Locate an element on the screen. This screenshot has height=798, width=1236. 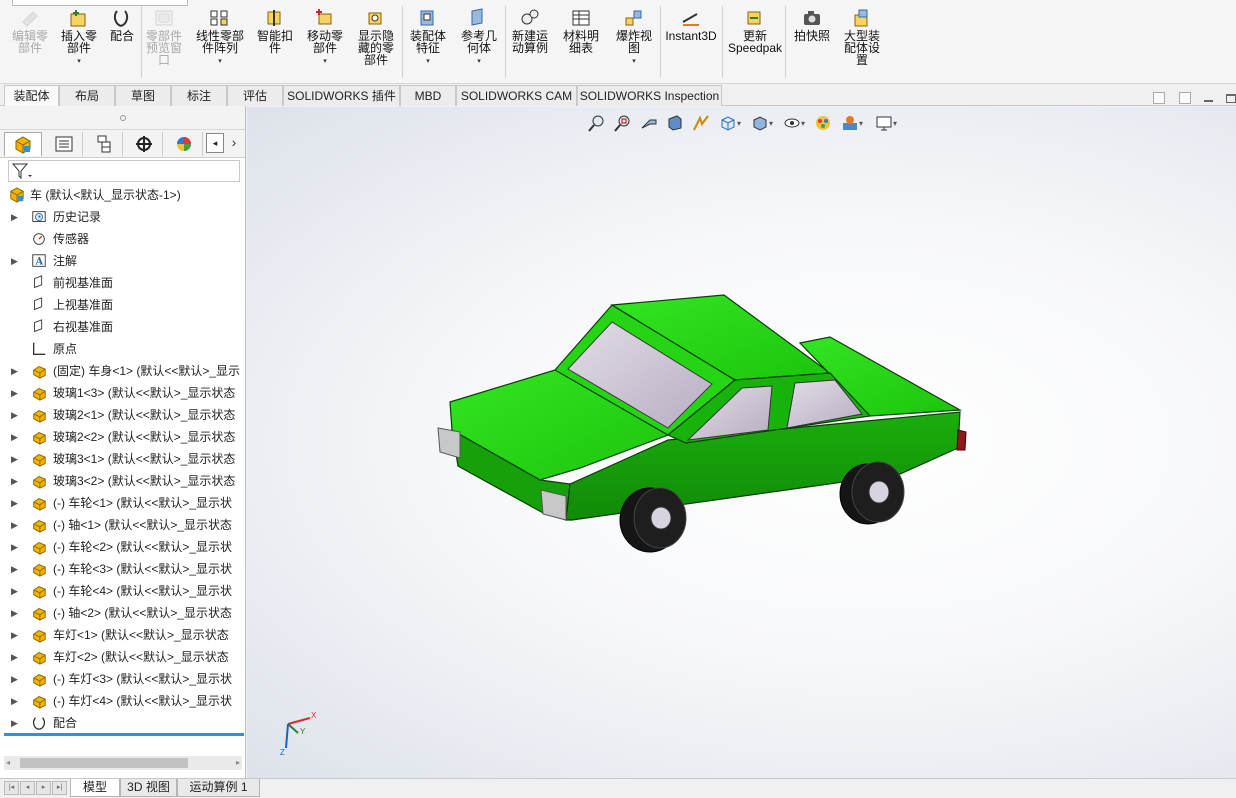
ribbon-button-speedpak: 更新 Speedpak is located at coordinates (755, 42).